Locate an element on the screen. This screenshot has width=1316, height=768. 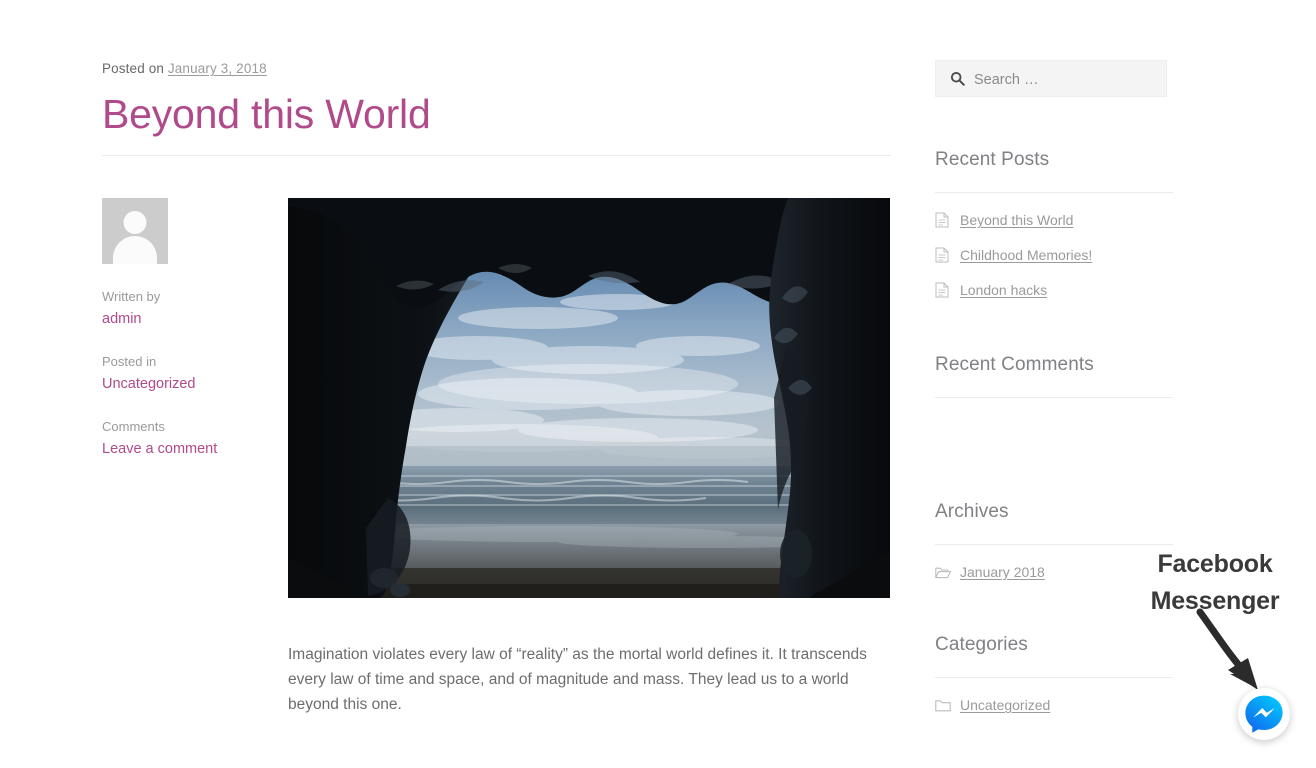
written-by-label: Written by is located at coordinates (131, 296).